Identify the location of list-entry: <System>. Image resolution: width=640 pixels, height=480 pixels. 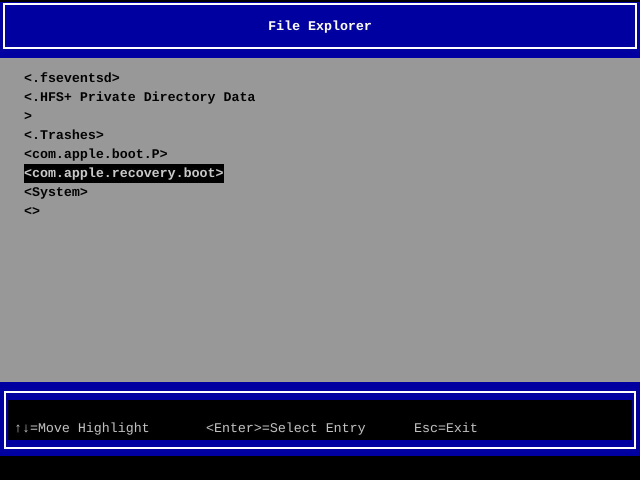
(56, 192).